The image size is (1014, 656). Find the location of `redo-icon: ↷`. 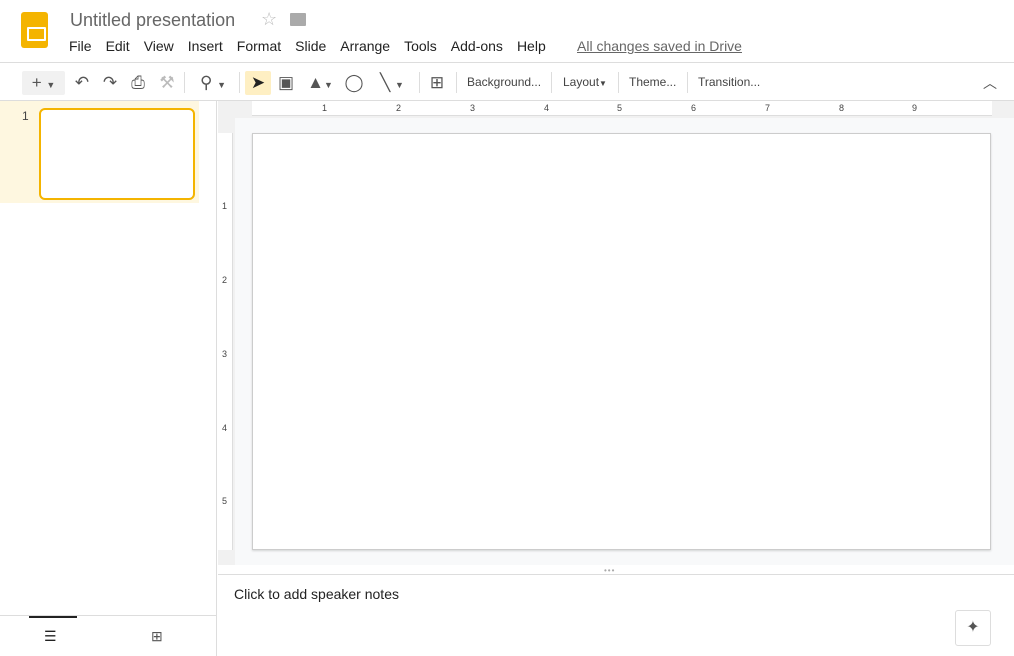

redo-icon: ↷ is located at coordinates (110, 83).